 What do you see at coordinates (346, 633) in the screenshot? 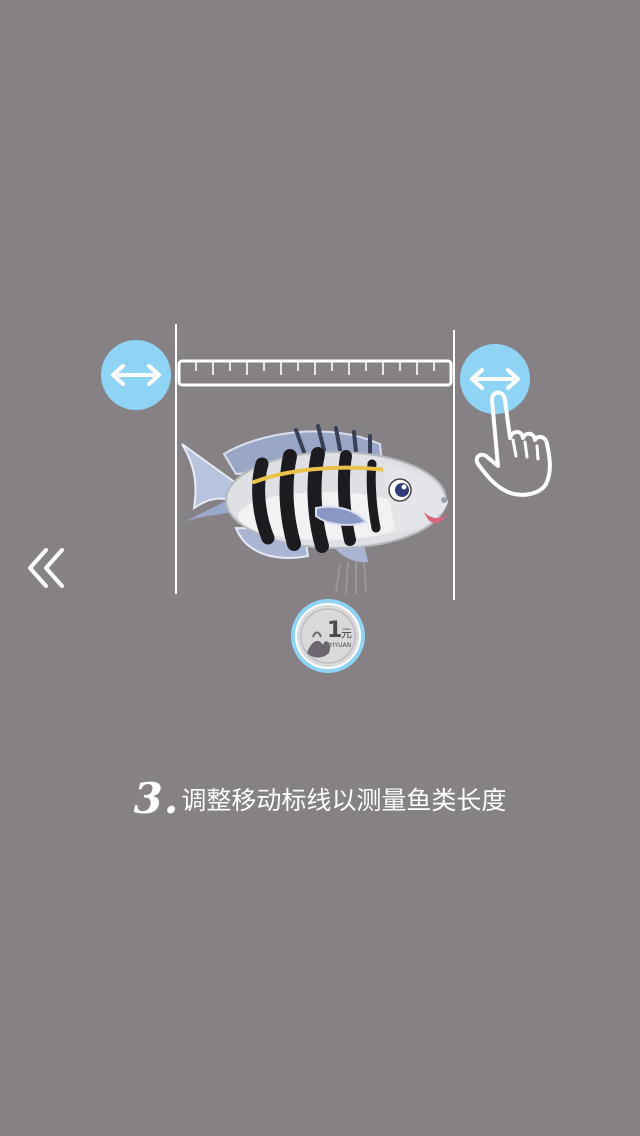
I see `coin-unit: 元` at bounding box center [346, 633].